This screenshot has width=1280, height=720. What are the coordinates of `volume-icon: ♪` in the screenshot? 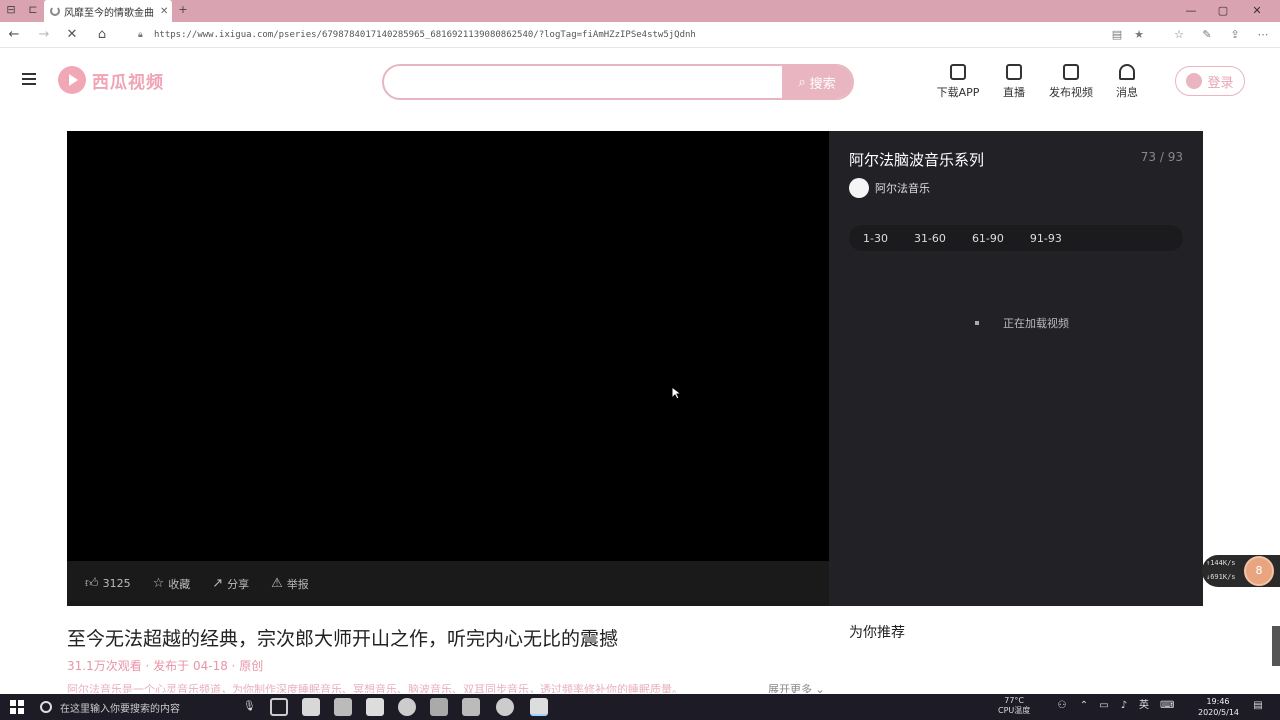 It's located at (1124, 706).